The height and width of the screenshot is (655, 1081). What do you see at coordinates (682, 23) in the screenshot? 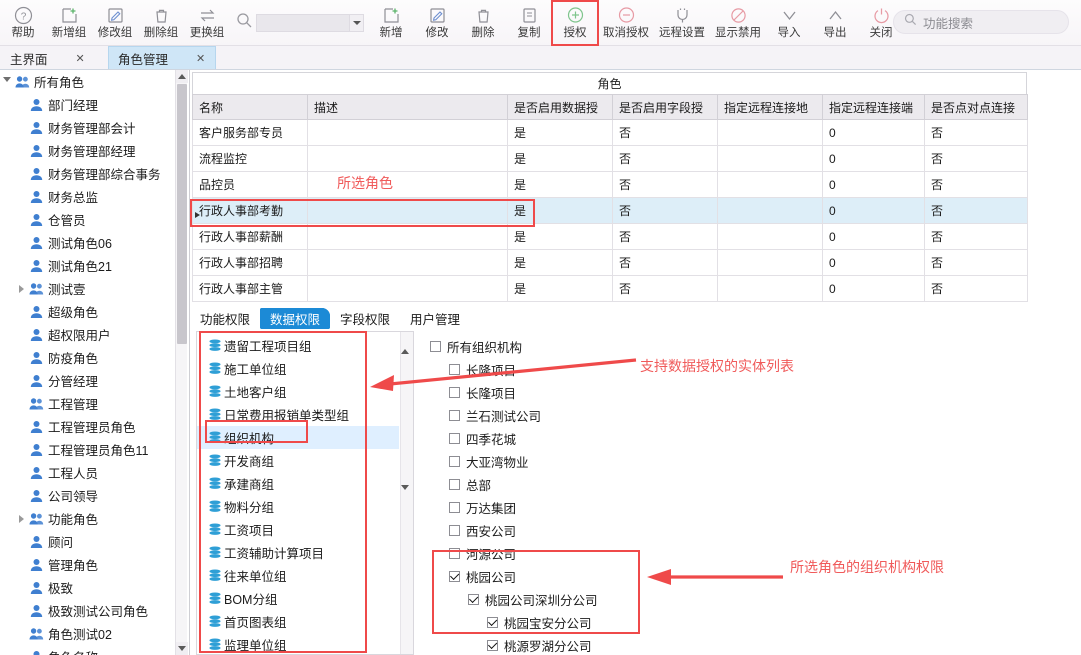
I see `toolbar-button-remote-settings: 远程设置` at bounding box center [682, 23].